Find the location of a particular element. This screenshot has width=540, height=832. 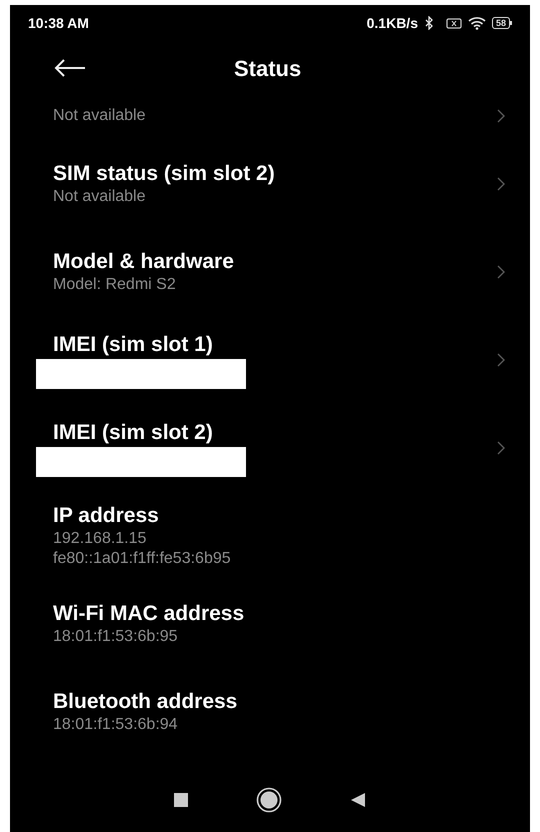

settings-item: Not available is located at coordinates (270, 119).